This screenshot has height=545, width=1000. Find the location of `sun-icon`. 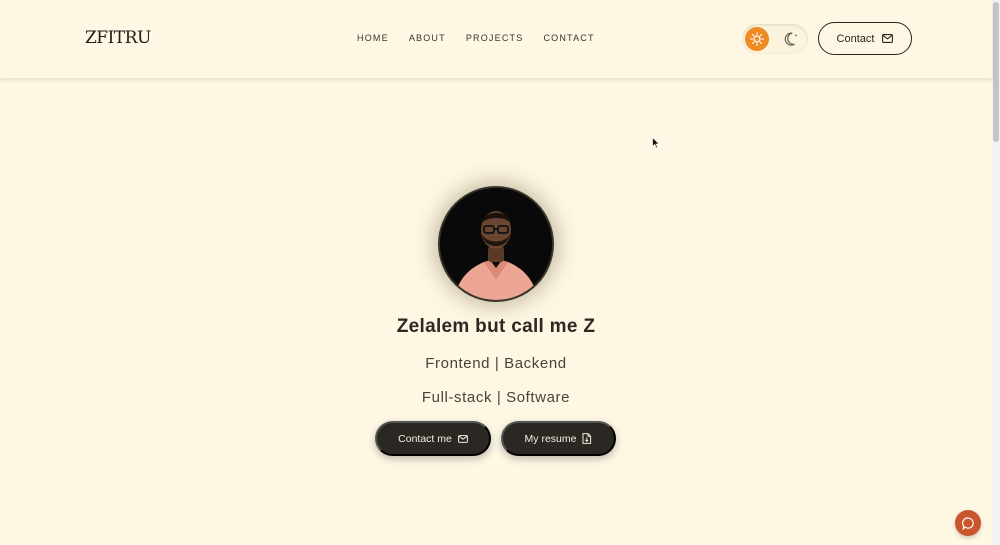

sun-icon is located at coordinates (757, 39).